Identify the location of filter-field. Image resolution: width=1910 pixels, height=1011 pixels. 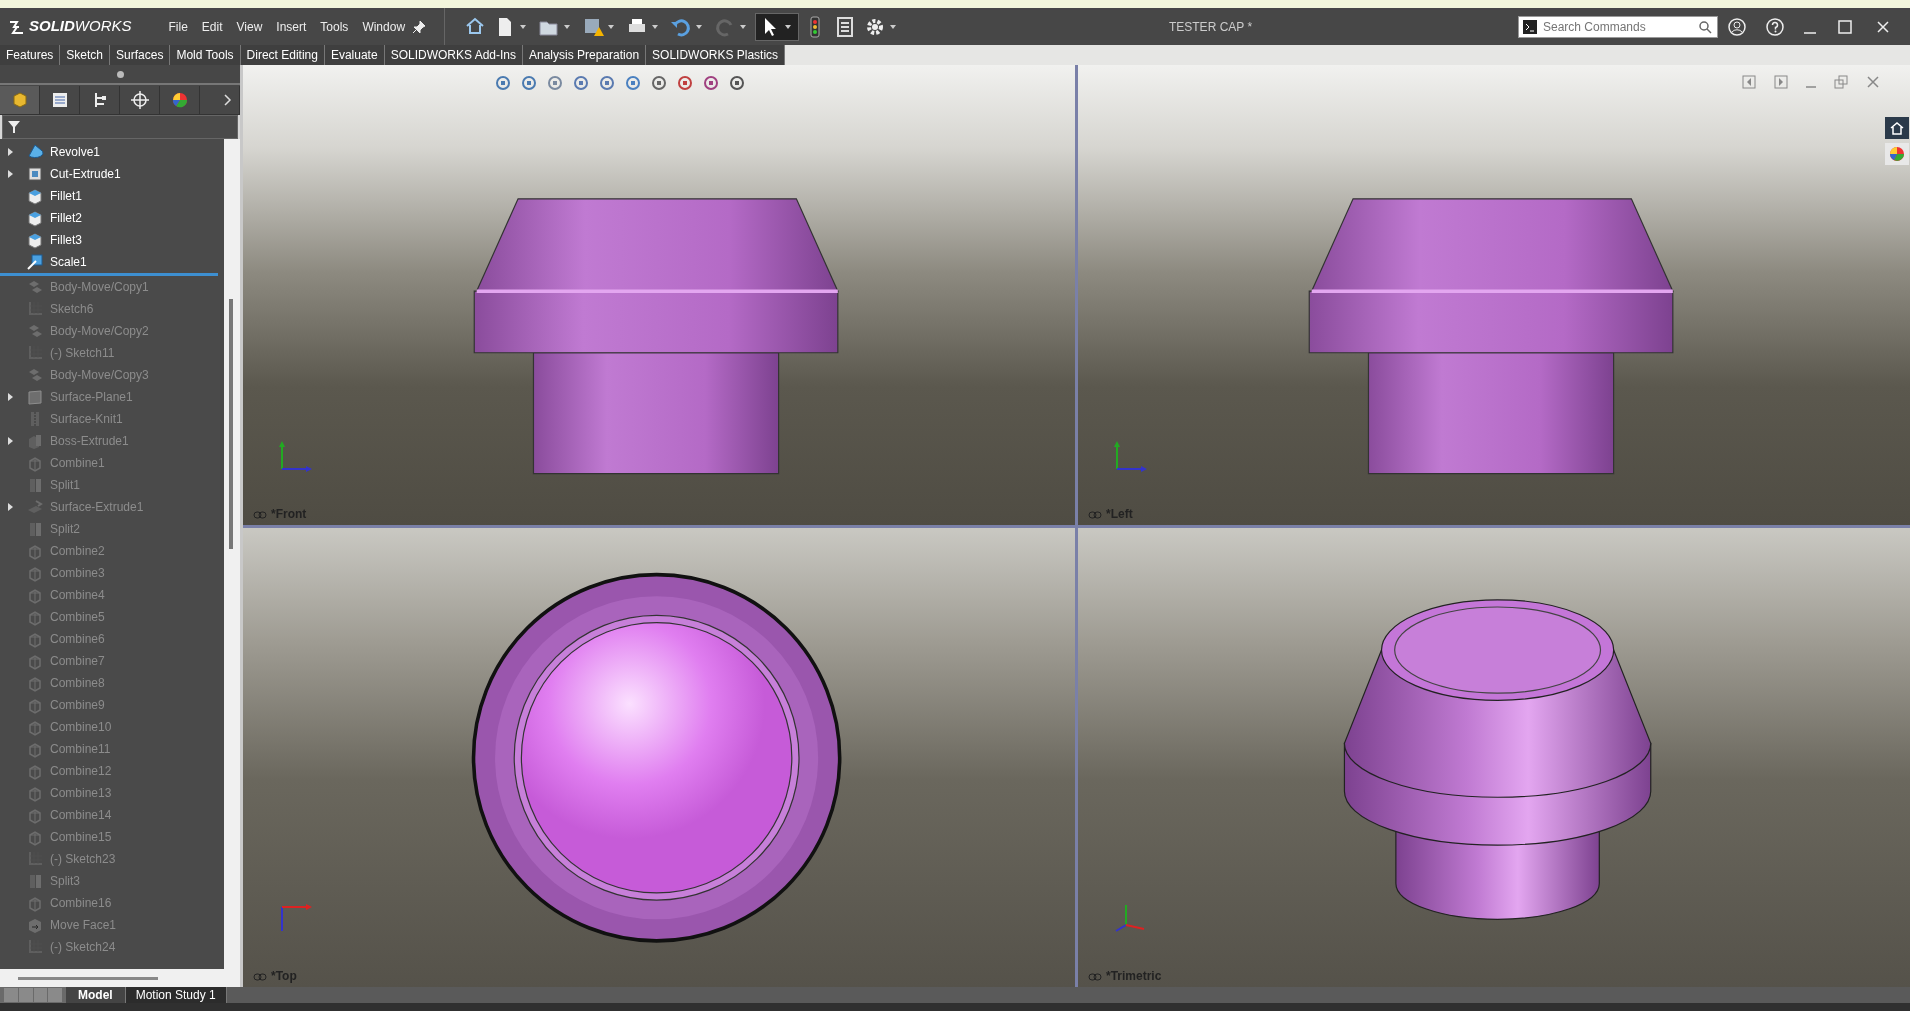
(120, 127).